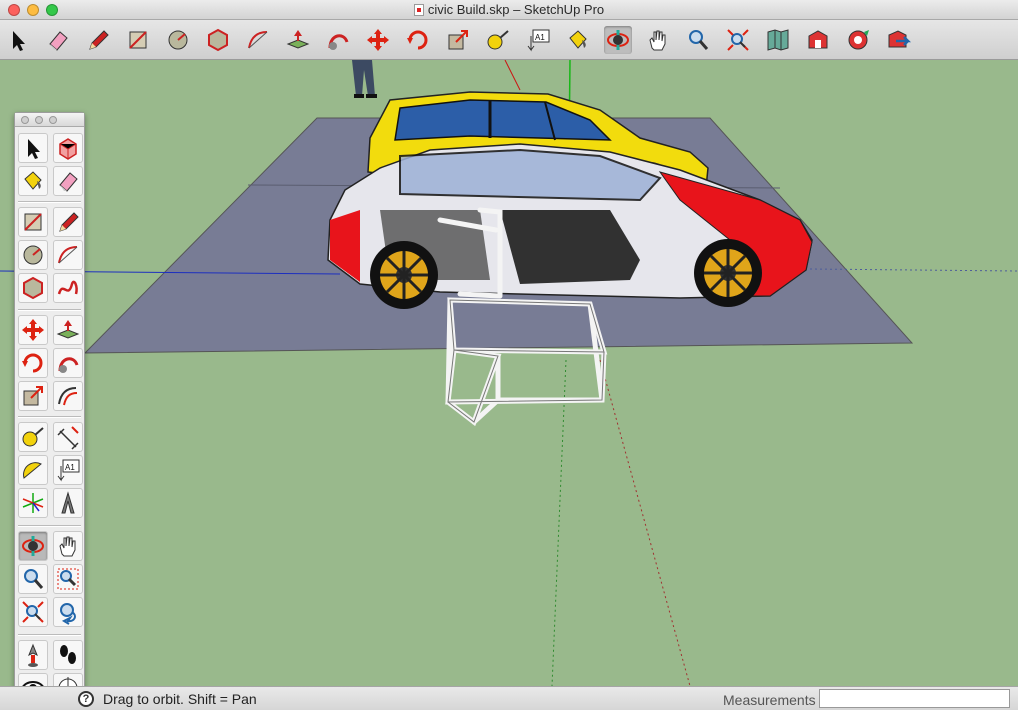 The width and height of the screenshot is (1018, 710). Describe the element at coordinates (49, 408) in the screenshot. I see `tool-palette: A1` at that location.